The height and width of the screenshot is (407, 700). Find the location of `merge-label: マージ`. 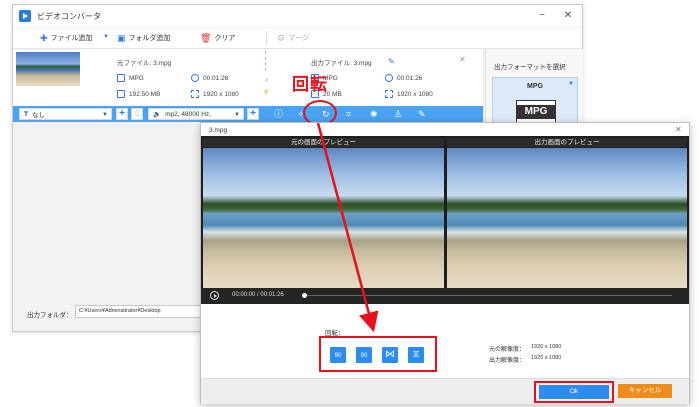

merge-label: マージ is located at coordinates (298, 38).